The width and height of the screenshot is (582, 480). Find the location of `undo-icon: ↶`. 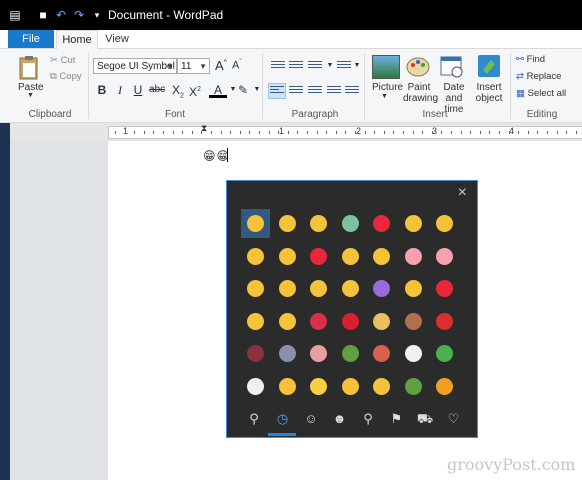

undo-icon: ↶ is located at coordinates (61, 15).